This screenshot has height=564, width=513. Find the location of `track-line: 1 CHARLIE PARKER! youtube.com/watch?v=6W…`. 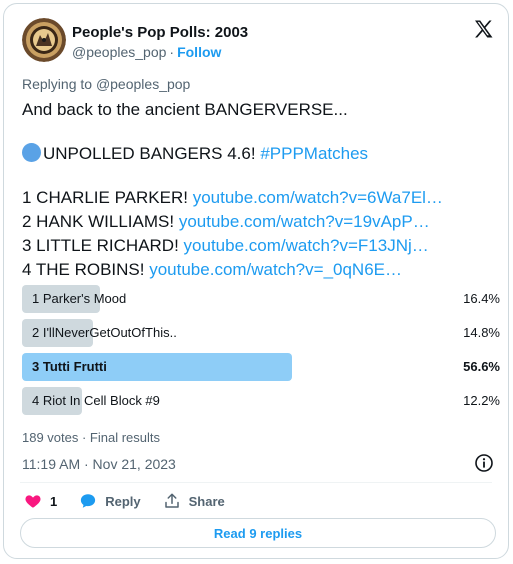

track-line: 1 CHARLIE PARKER! youtube.com/watch?v=6W… is located at coordinates (232, 198).